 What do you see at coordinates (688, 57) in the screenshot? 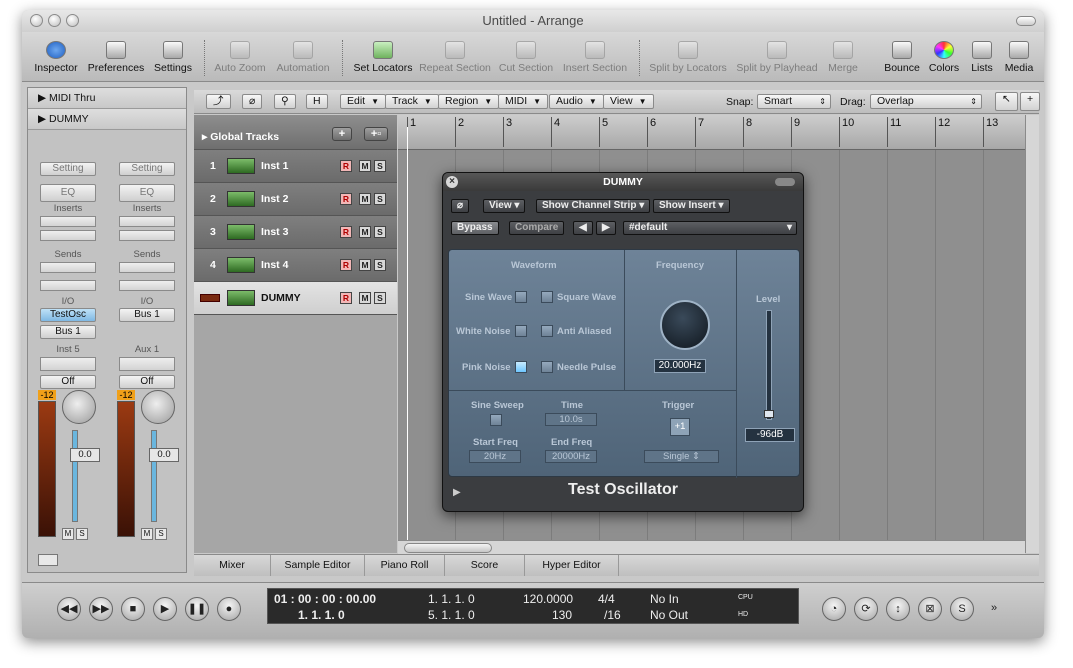
I see `split-by-locators-button: Split by Locators` at bounding box center [688, 57].